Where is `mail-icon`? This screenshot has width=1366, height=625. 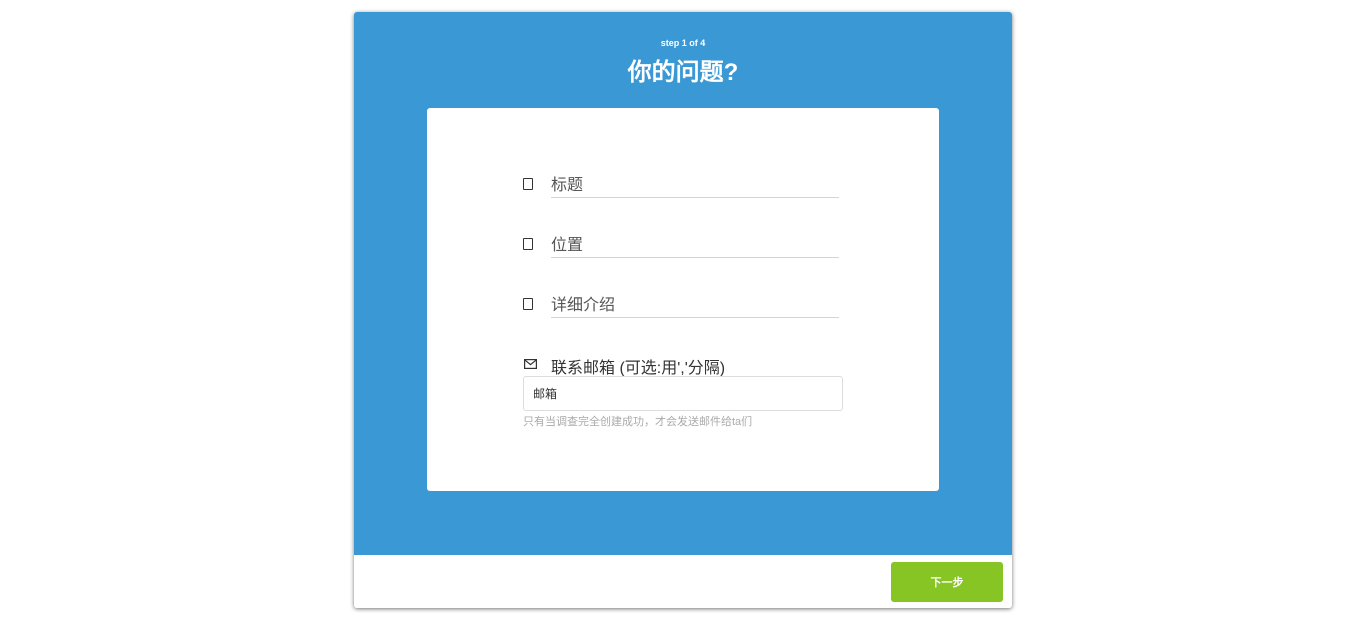
mail-icon is located at coordinates (530, 364).